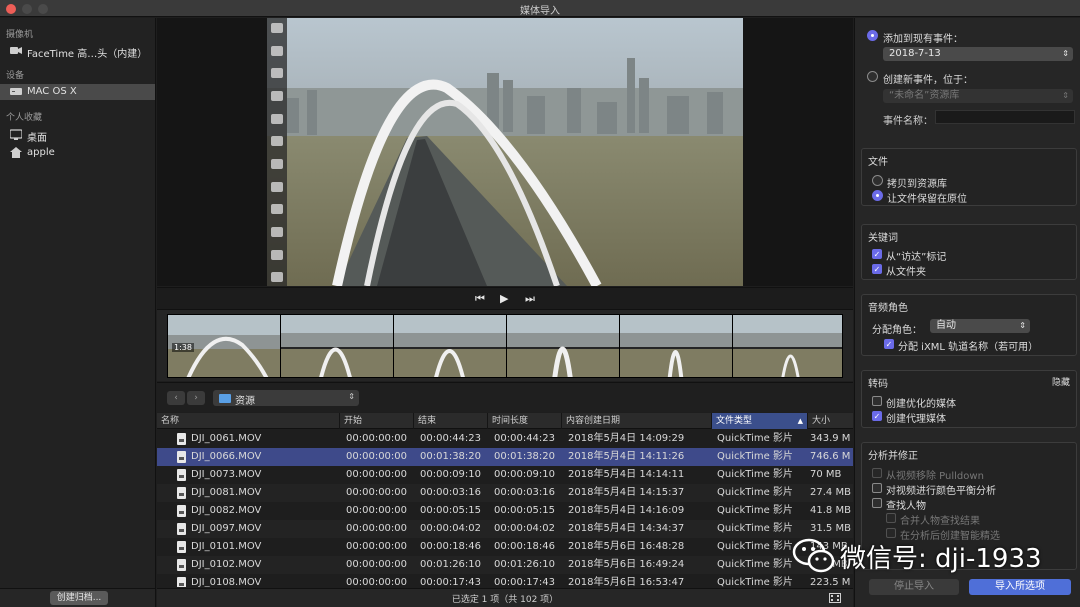 This screenshot has height=607, width=1080. What do you see at coordinates (1020, 587) in the screenshot?
I see `import-selected-button: 导入所选项` at bounding box center [1020, 587].